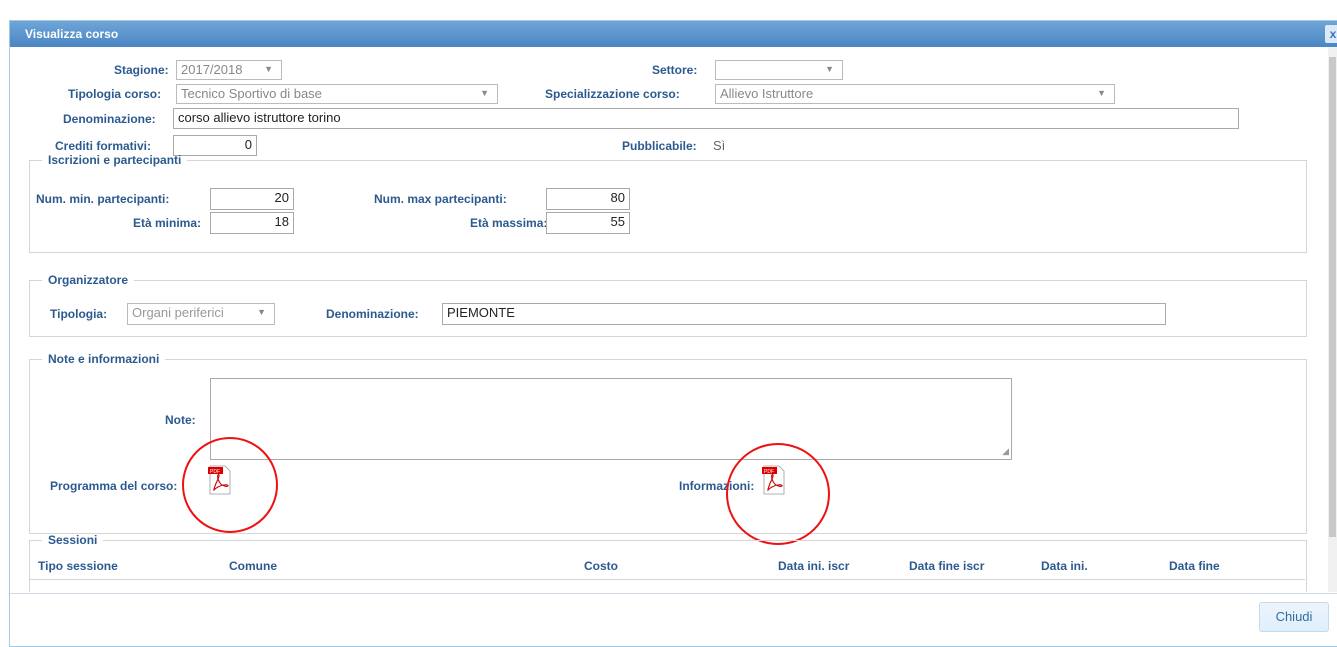 The height and width of the screenshot is (647, 1337). I want to click on iscrizioni-legend: Iscrizioni e partecipanti, so click(115, 160).